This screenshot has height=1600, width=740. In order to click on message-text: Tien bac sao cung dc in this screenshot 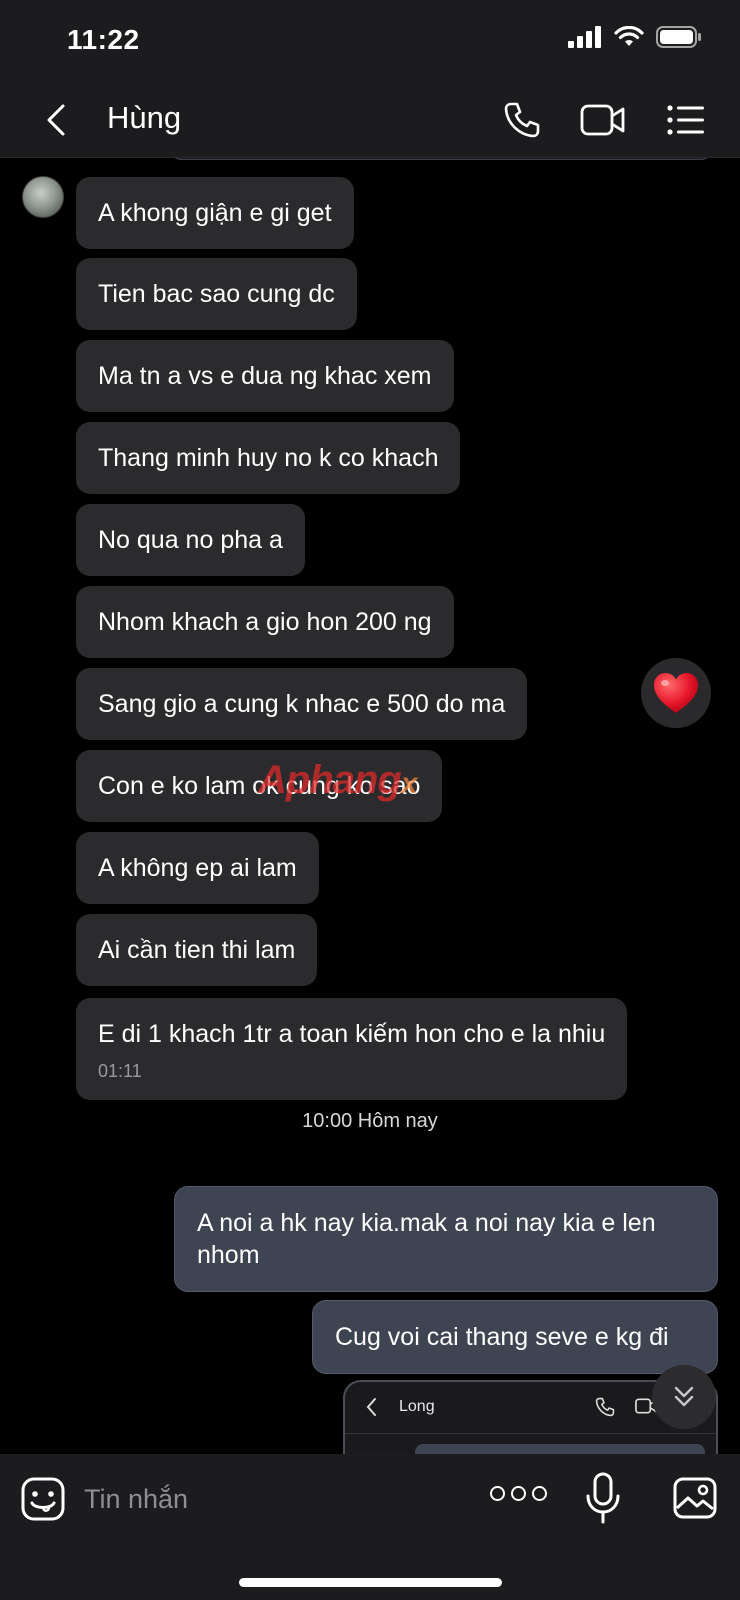, I will do `click(216, 294)`.